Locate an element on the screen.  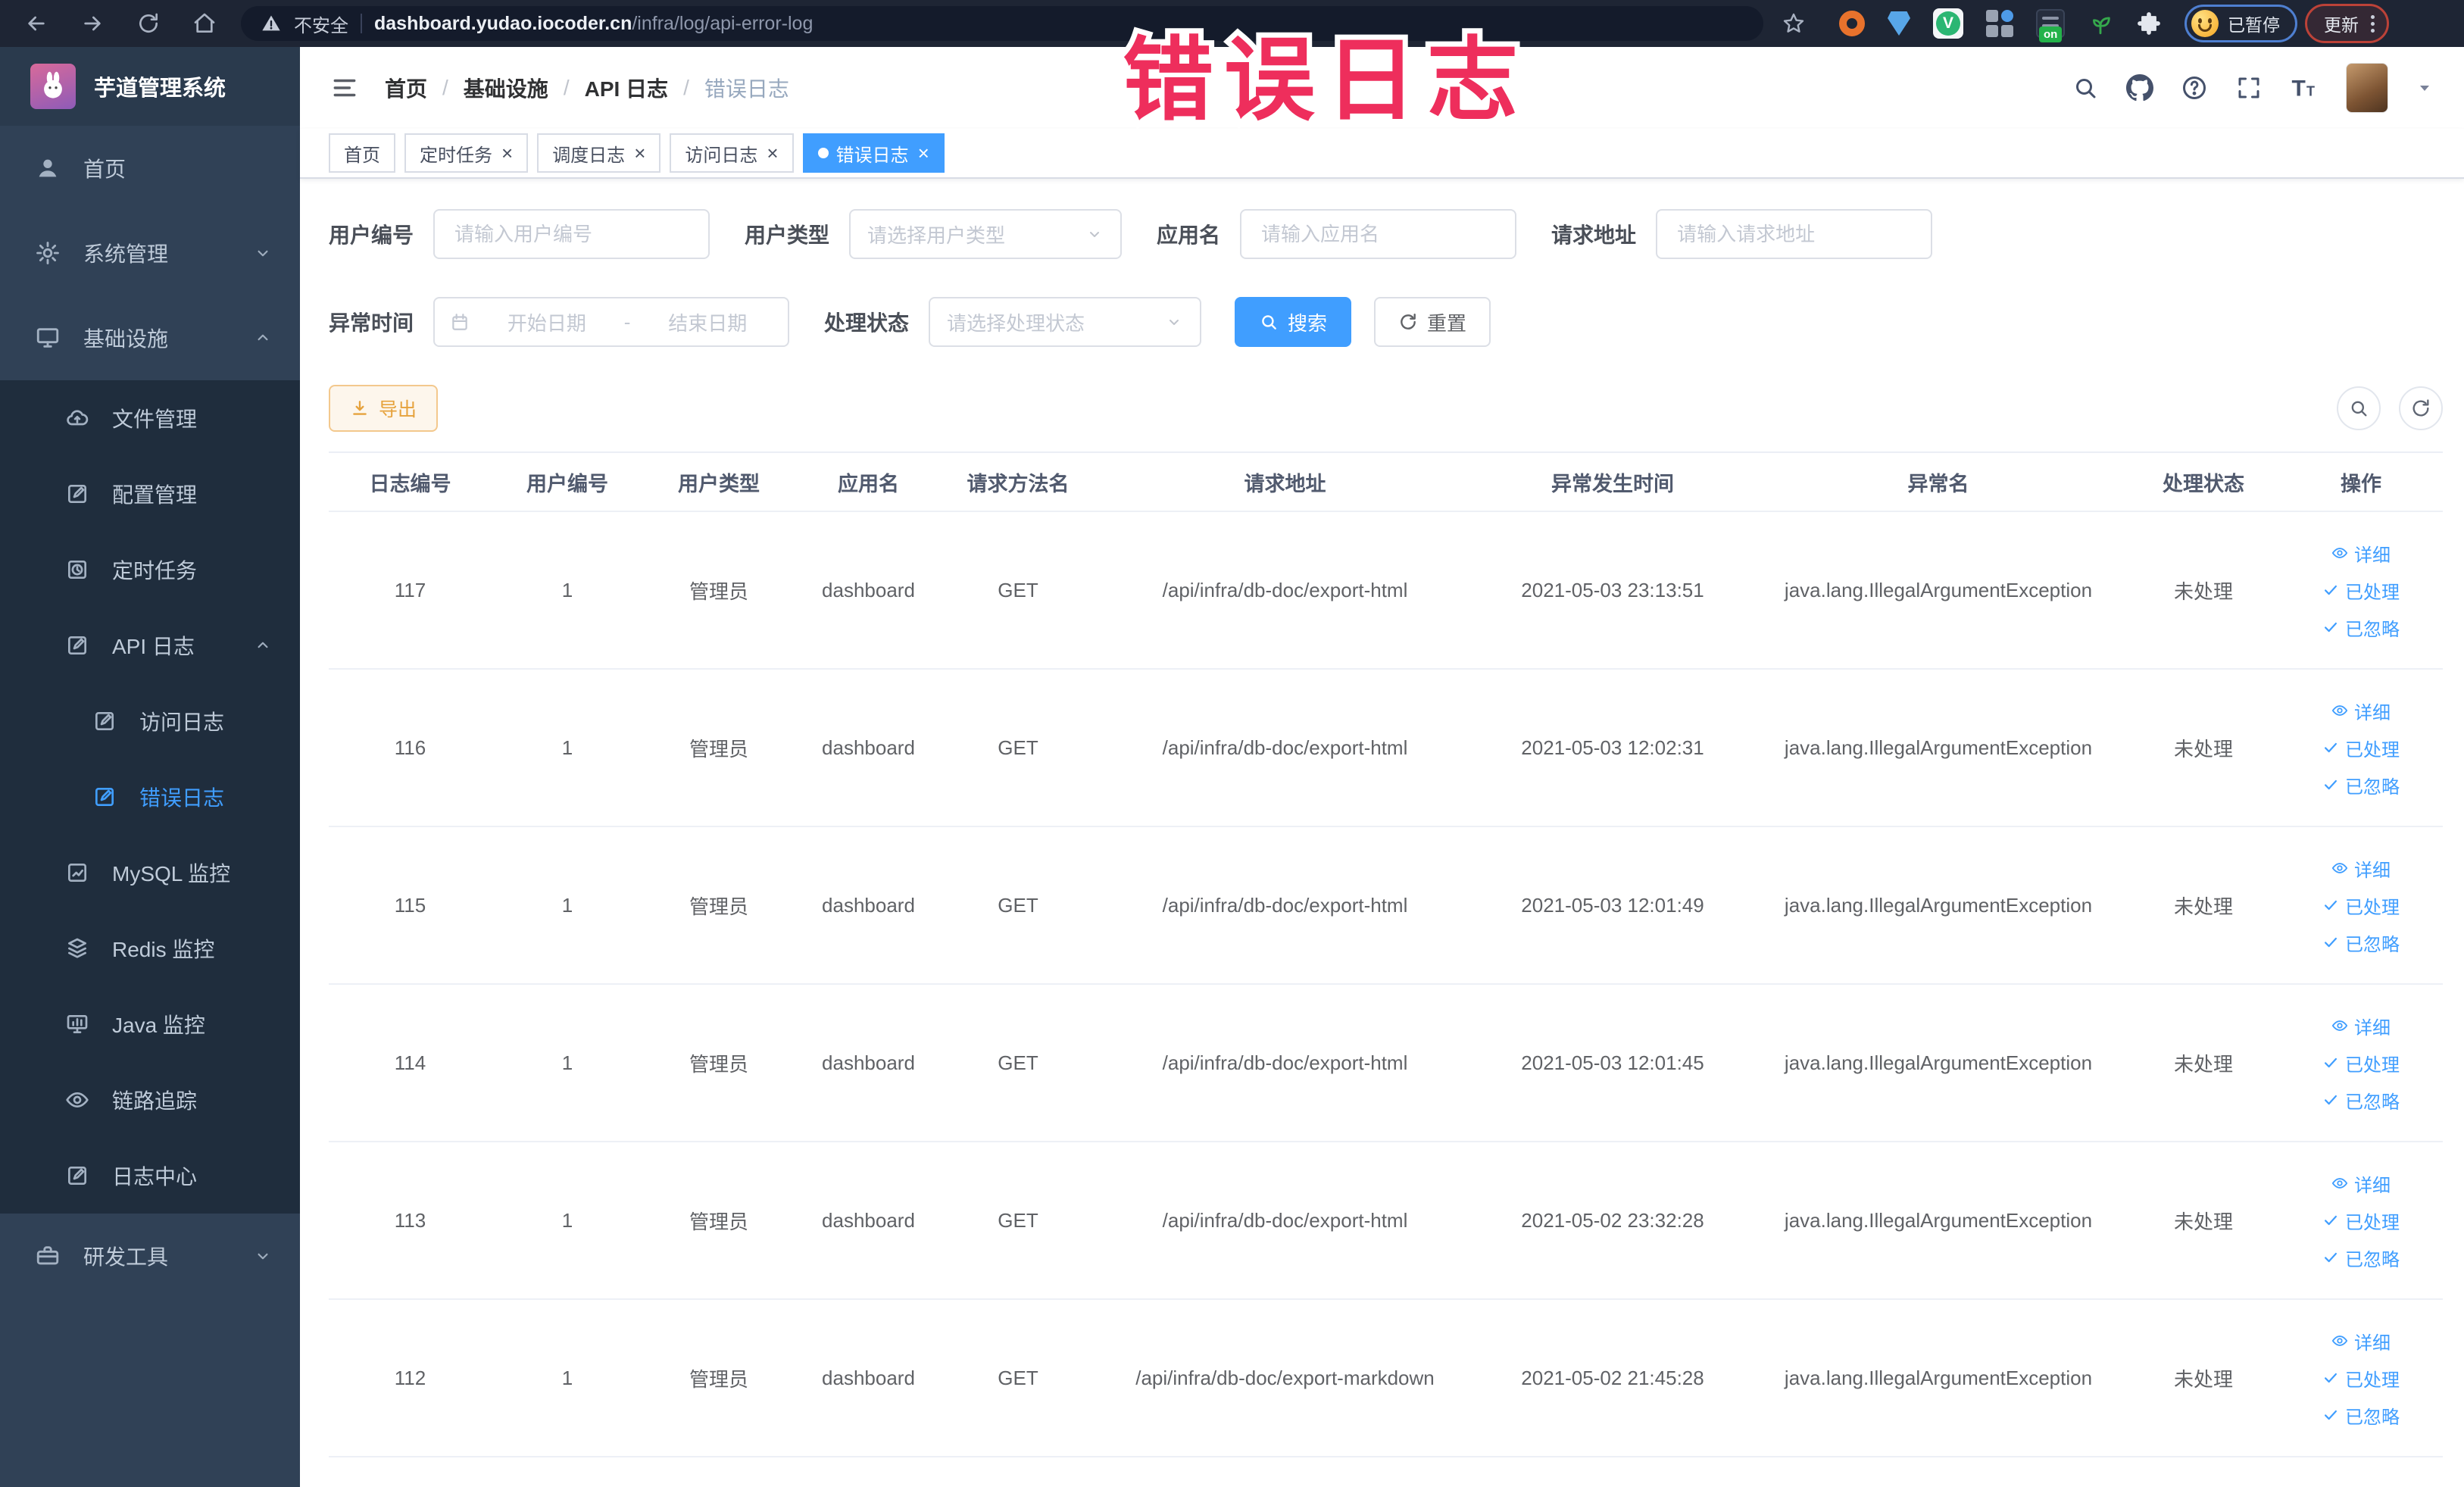
breadcrumb-item: 基础设施 is located at coordinates (506, 88).